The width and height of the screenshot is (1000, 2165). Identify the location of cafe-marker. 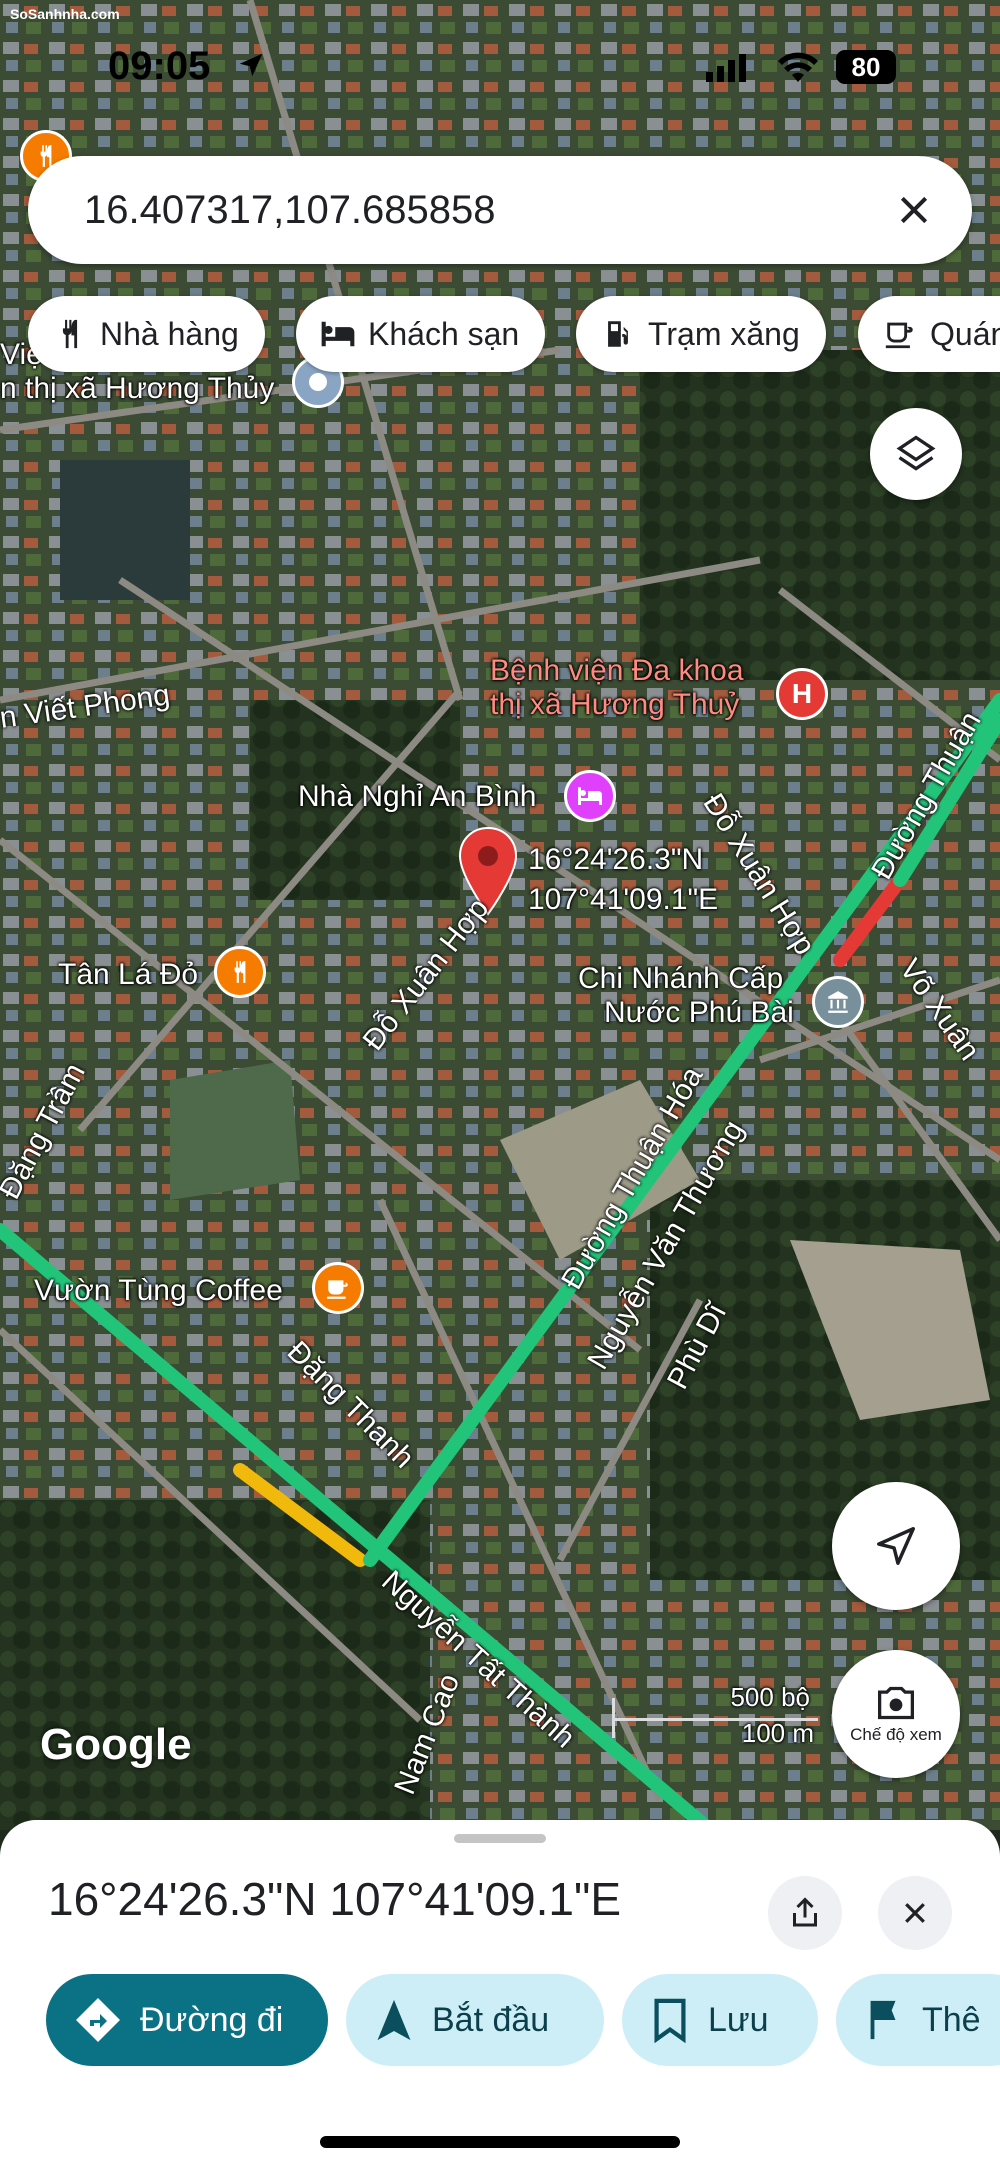
(338, 1288).